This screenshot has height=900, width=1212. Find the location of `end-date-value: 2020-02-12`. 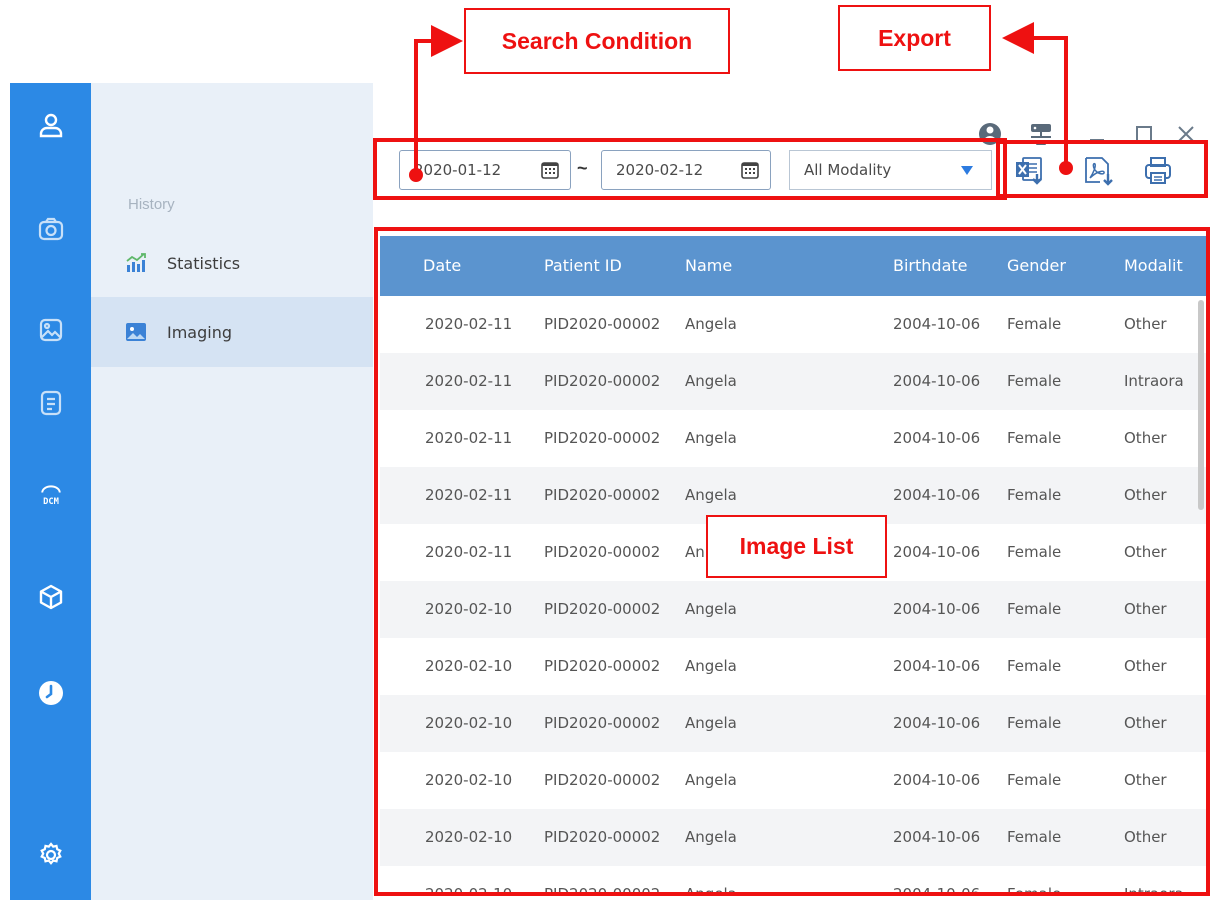

end-date-value: 2020-02-12 is located at coordinates (660, 170).